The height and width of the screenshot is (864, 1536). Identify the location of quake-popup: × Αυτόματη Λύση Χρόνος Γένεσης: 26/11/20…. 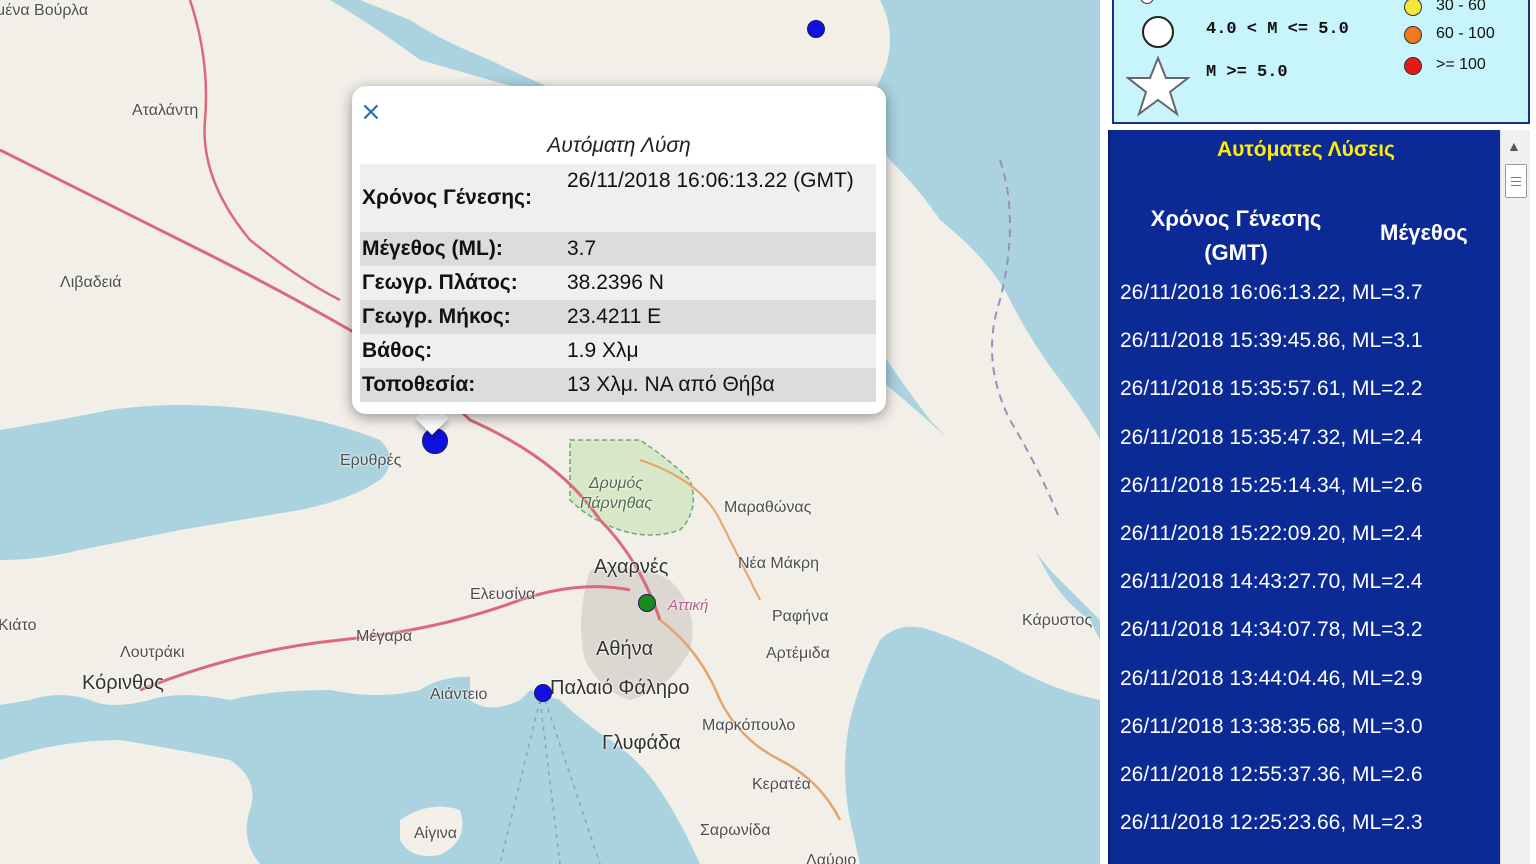
(619, 250).